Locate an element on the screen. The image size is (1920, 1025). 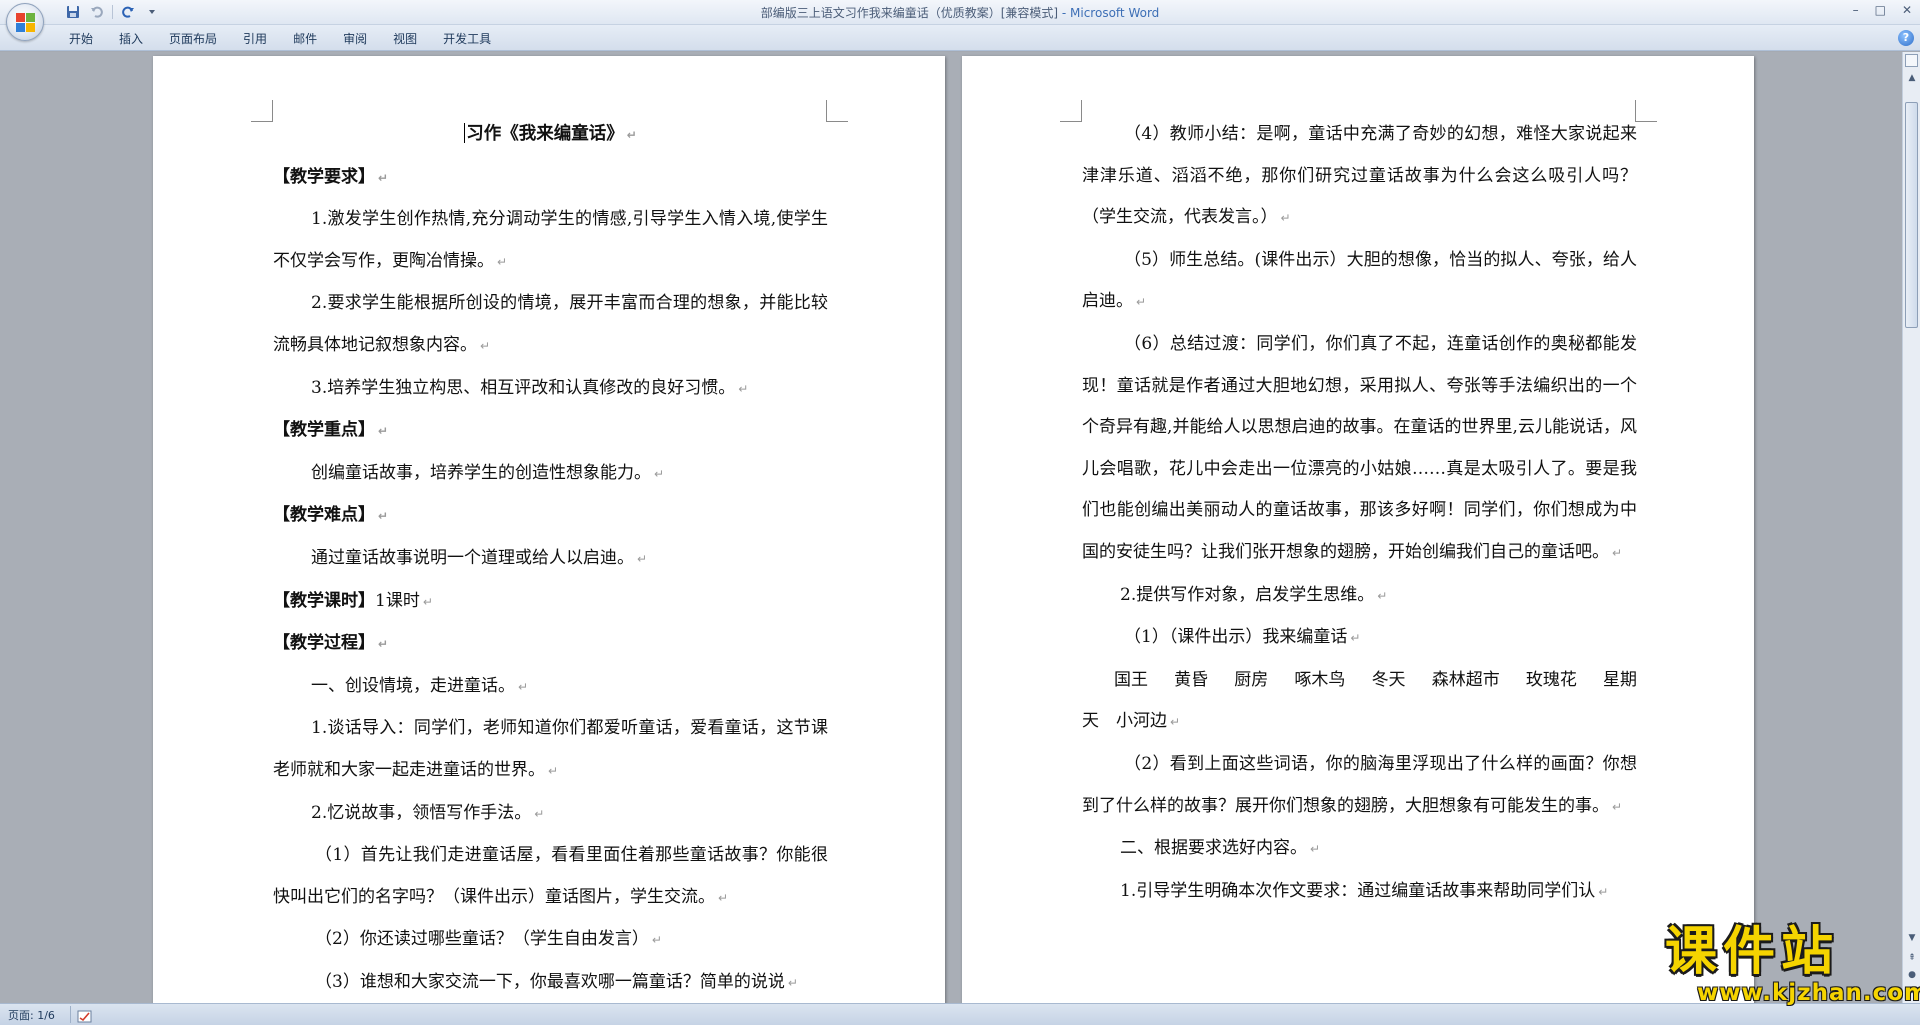
close-button: ✕ is located at coordinates (1907, 10).